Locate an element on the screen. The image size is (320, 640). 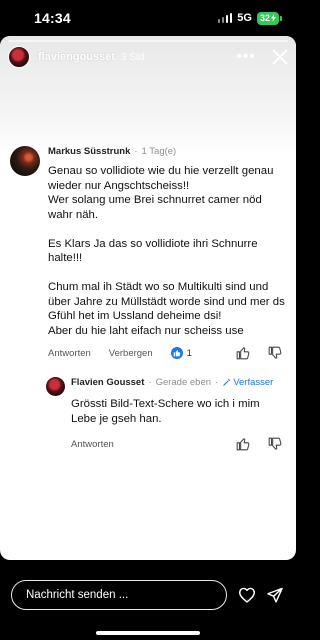
network-type: 5G is located at coordinates (244, 18).